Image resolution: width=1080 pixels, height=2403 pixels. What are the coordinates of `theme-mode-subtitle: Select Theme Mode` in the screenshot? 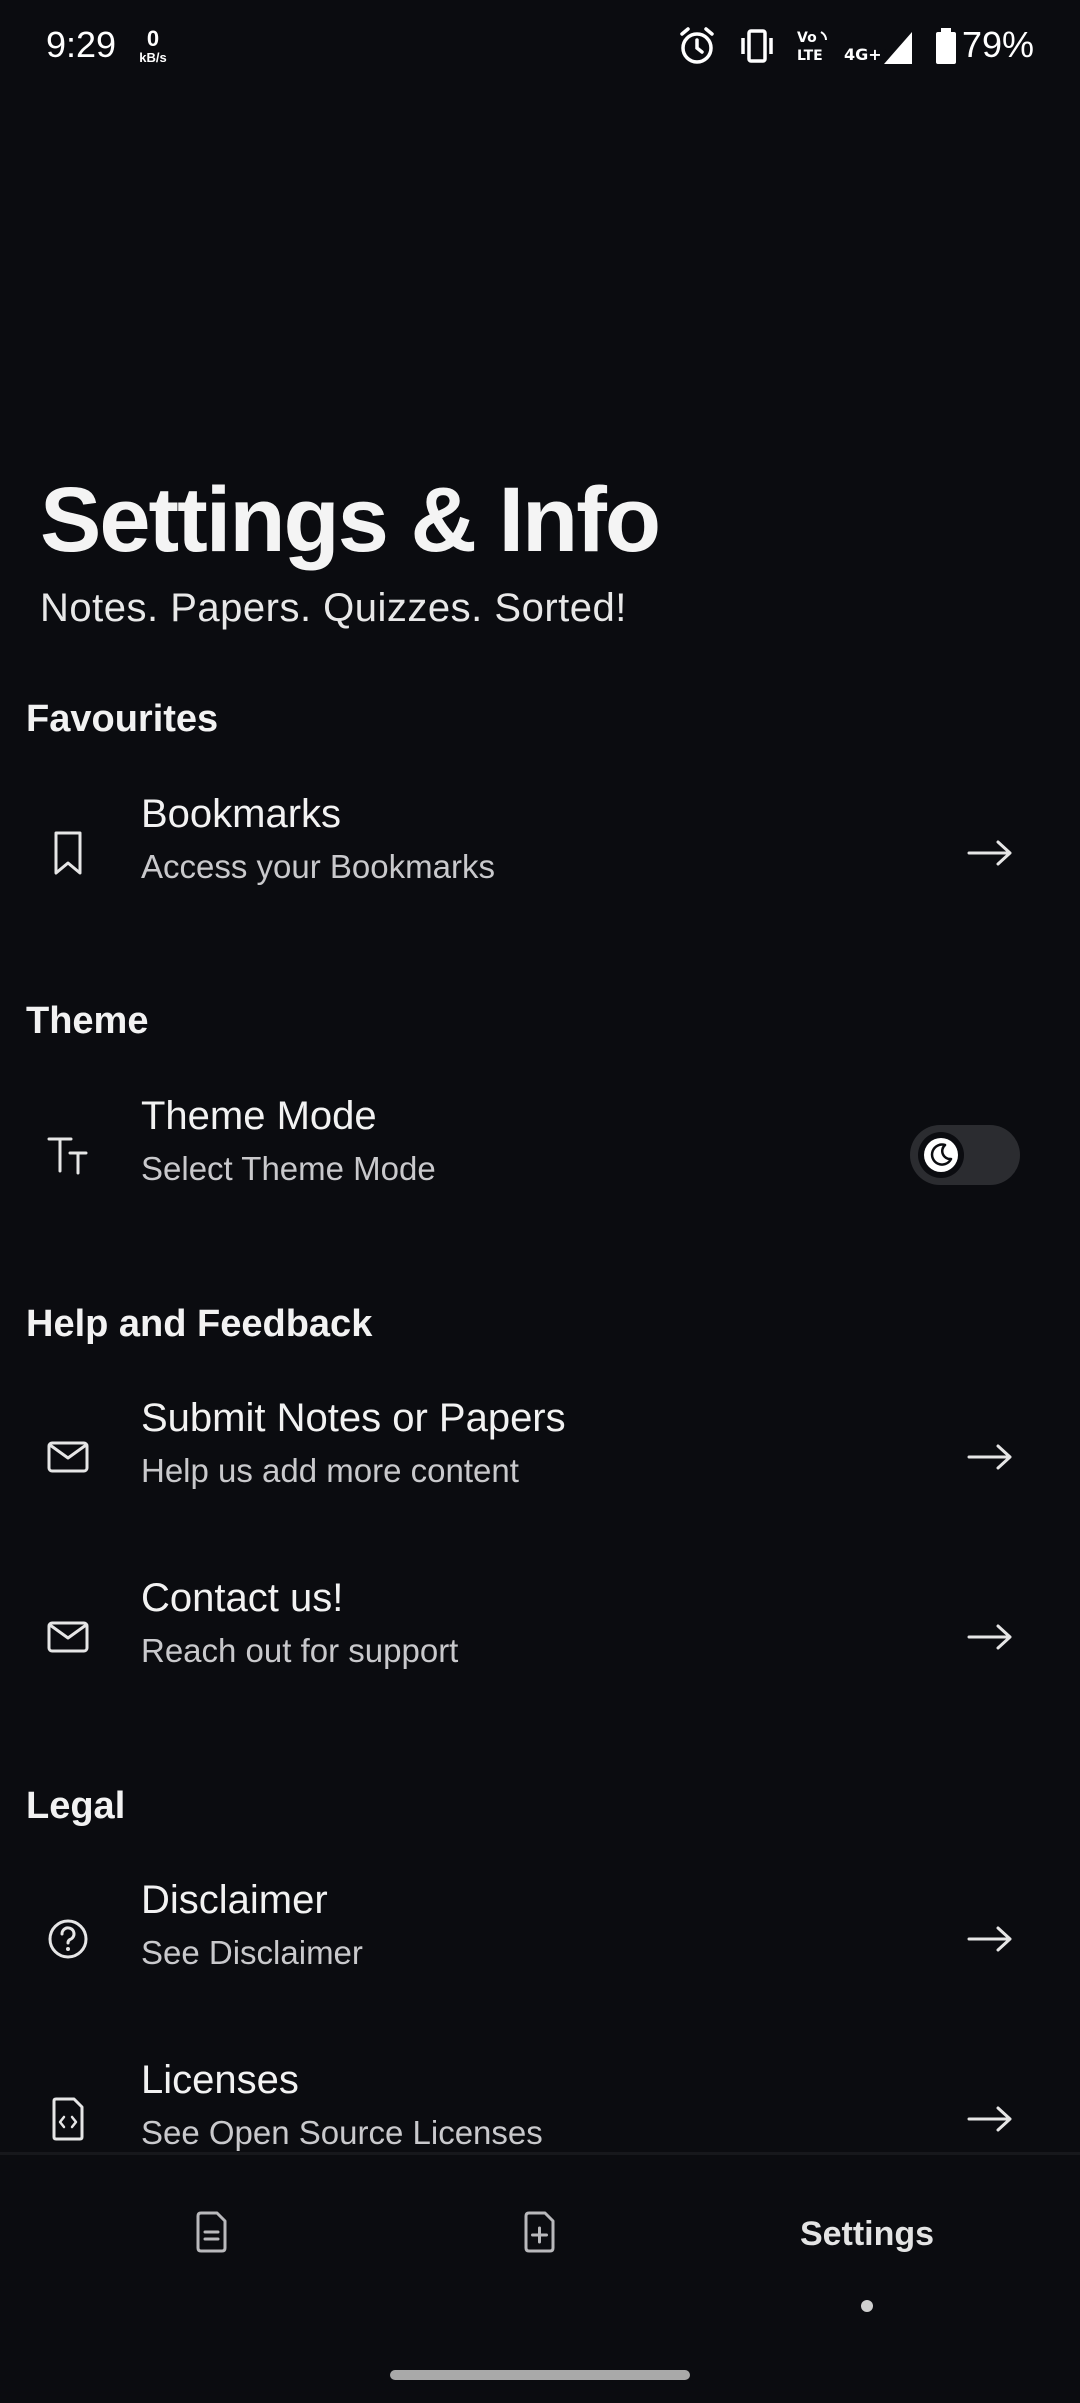 It's located at (288, 1168).